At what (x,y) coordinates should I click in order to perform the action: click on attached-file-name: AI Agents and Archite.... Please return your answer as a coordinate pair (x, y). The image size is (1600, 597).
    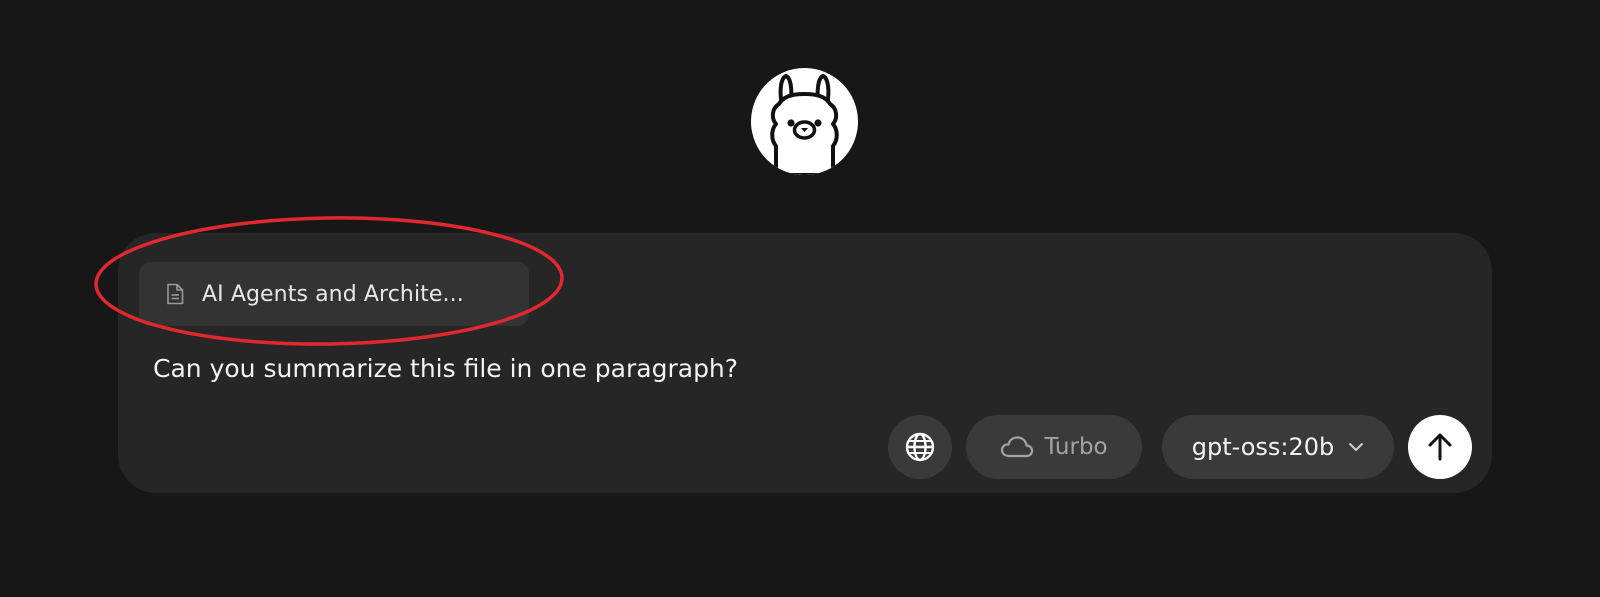
    Looking at the image, I should click on (333, 294).